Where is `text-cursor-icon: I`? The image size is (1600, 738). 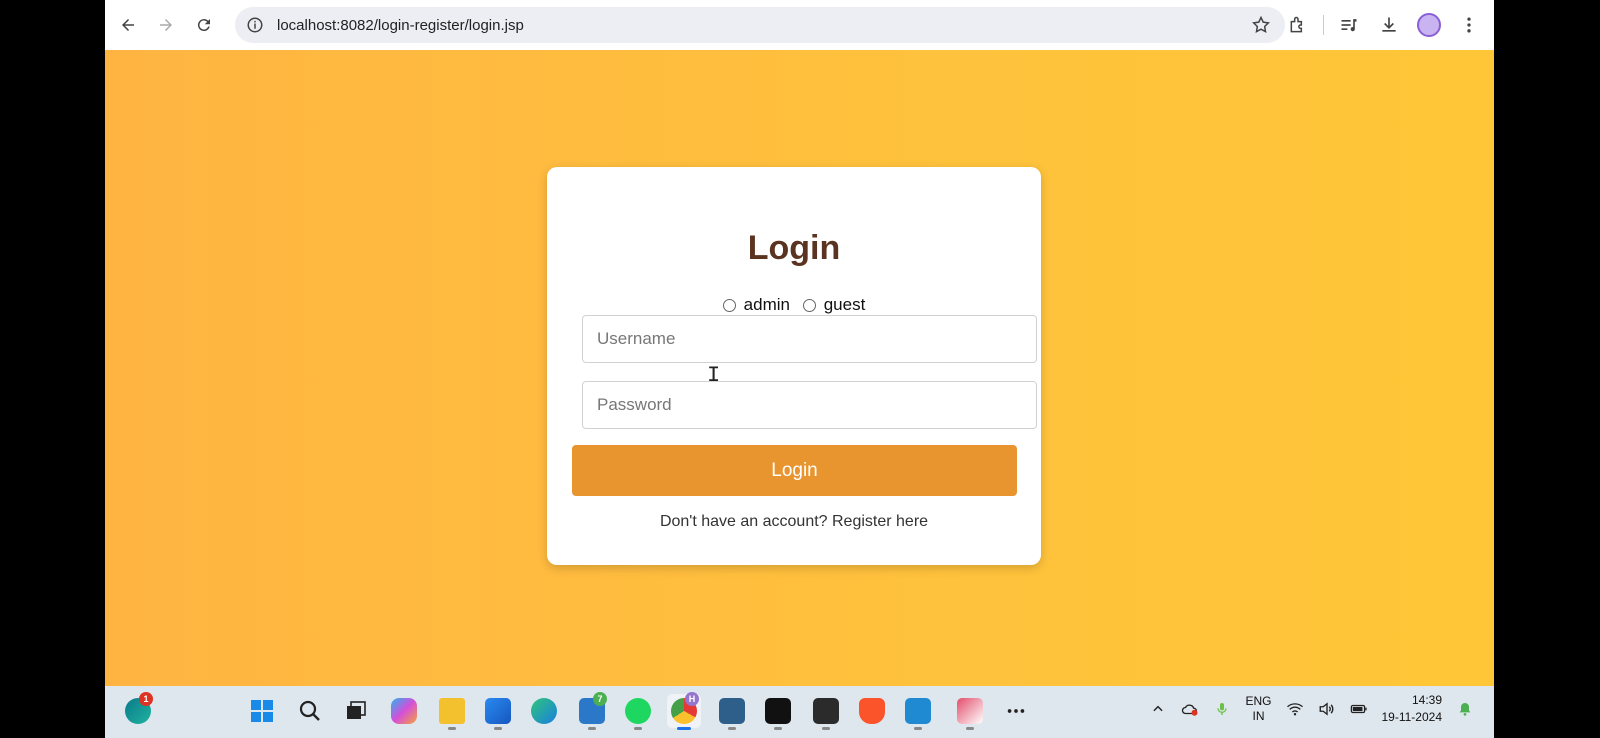
text-cursor-icon: I is located at coordinates (714, 375).